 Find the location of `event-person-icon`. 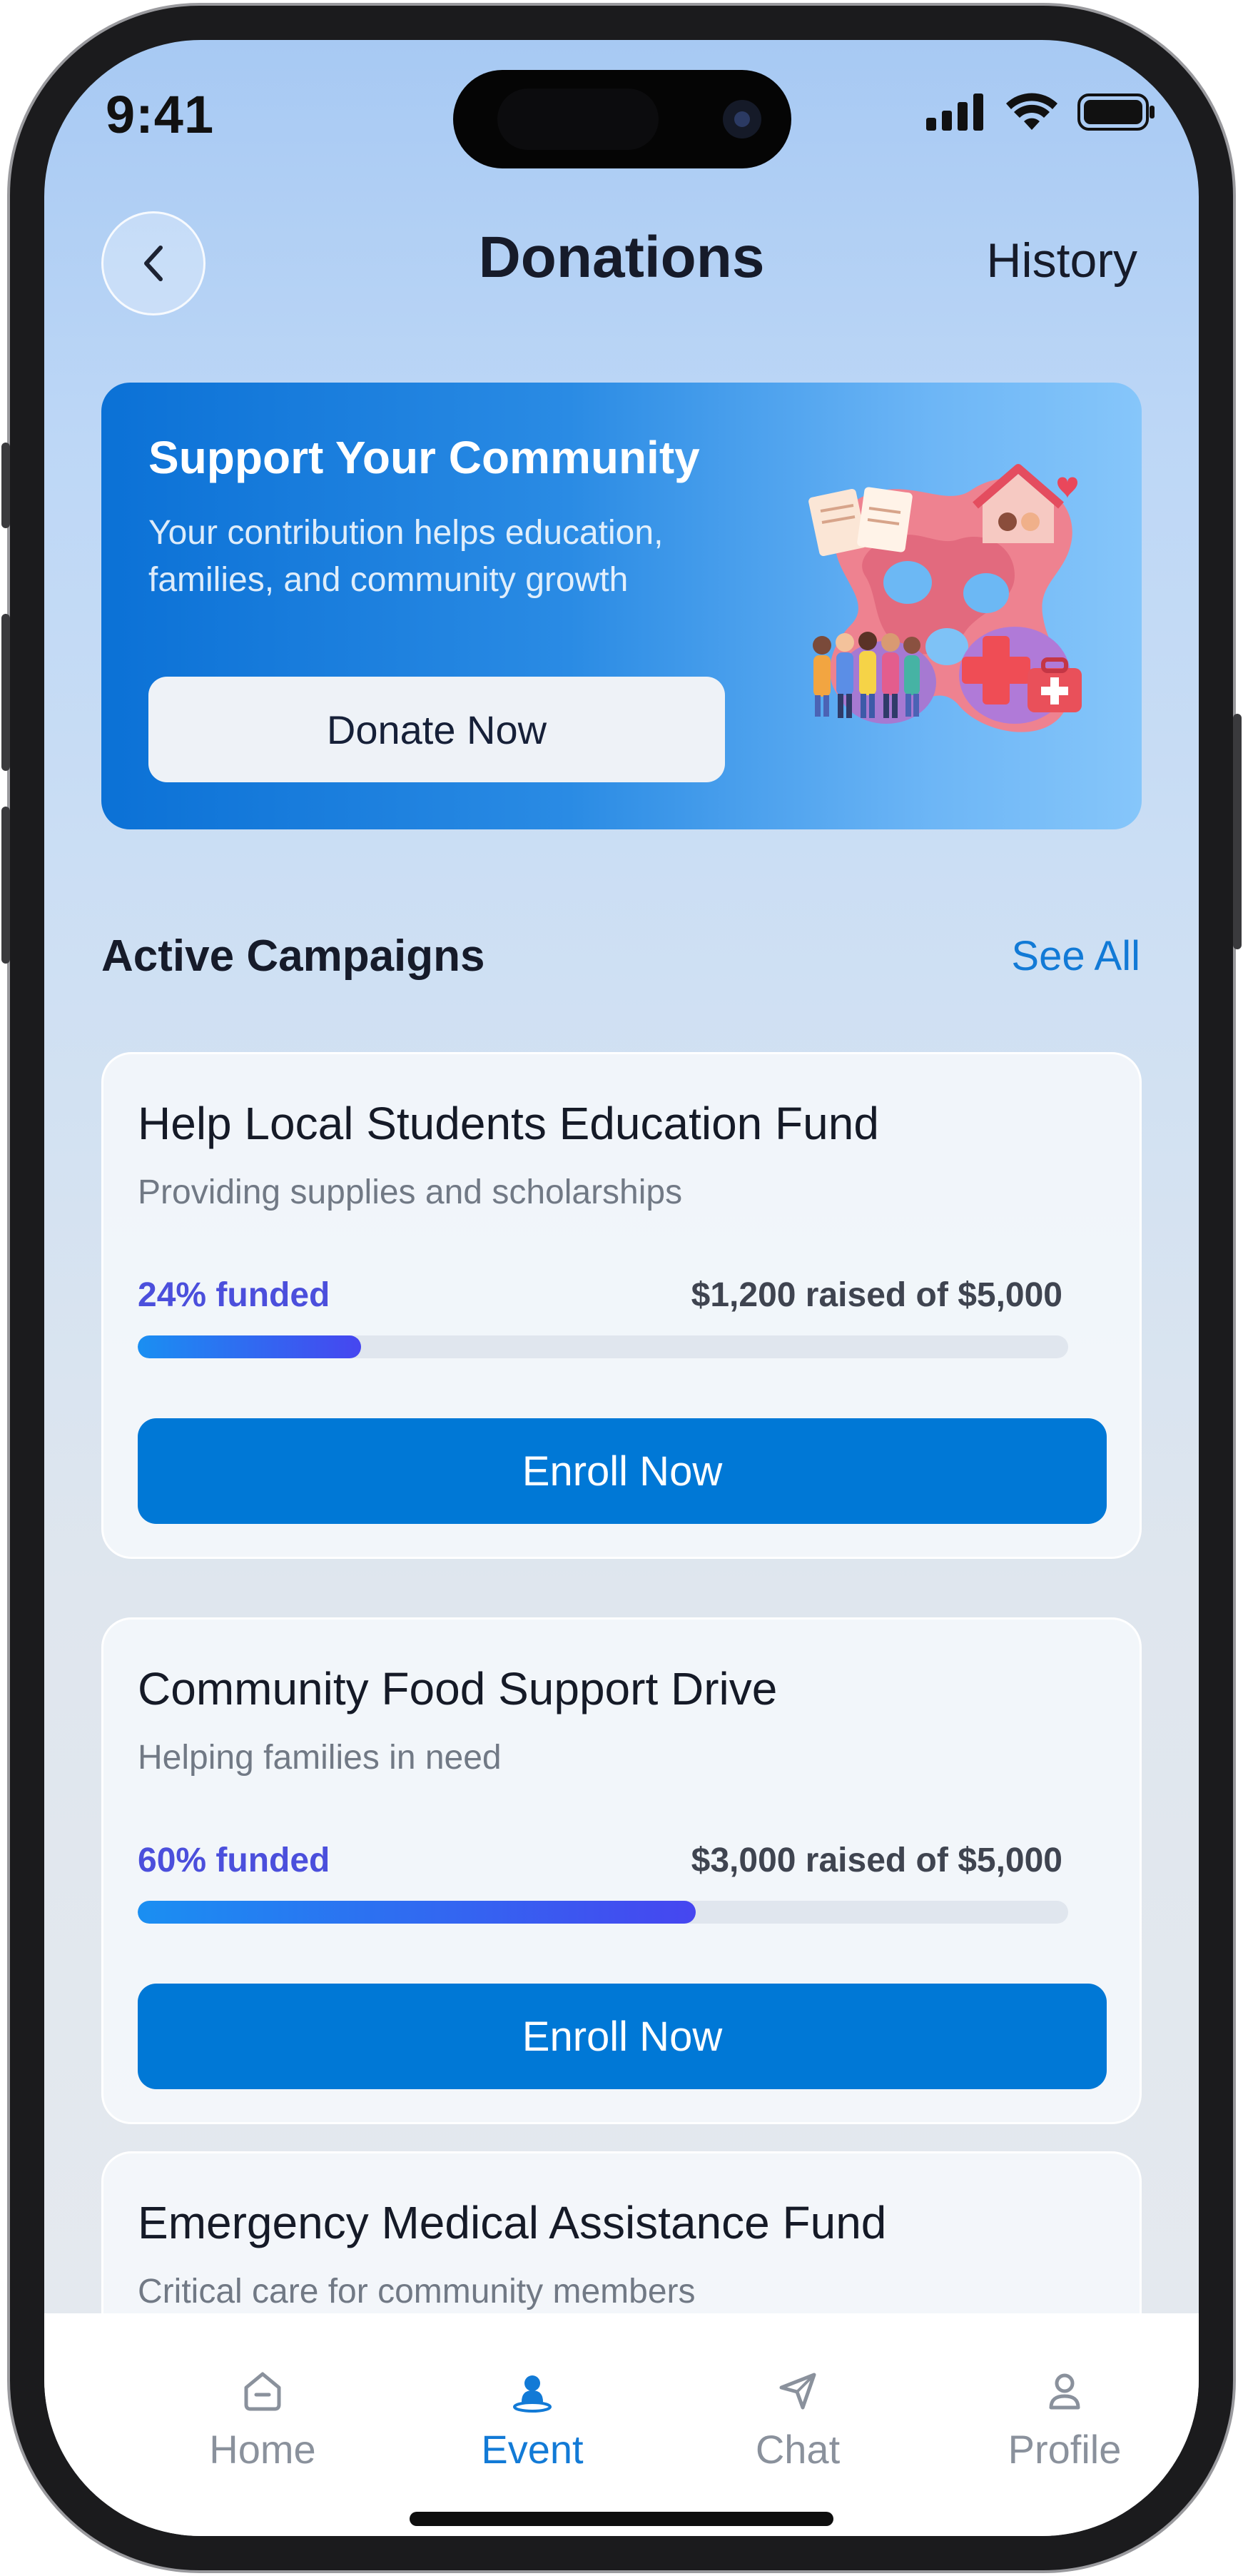

event-person-icon is located at coordinates (532, 2394).